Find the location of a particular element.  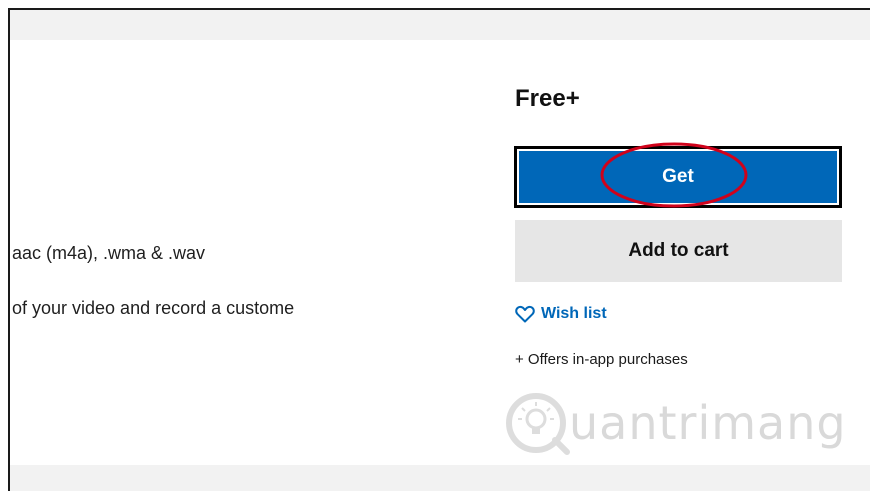

heart-outline-icon is located at coordinates (525, 314).